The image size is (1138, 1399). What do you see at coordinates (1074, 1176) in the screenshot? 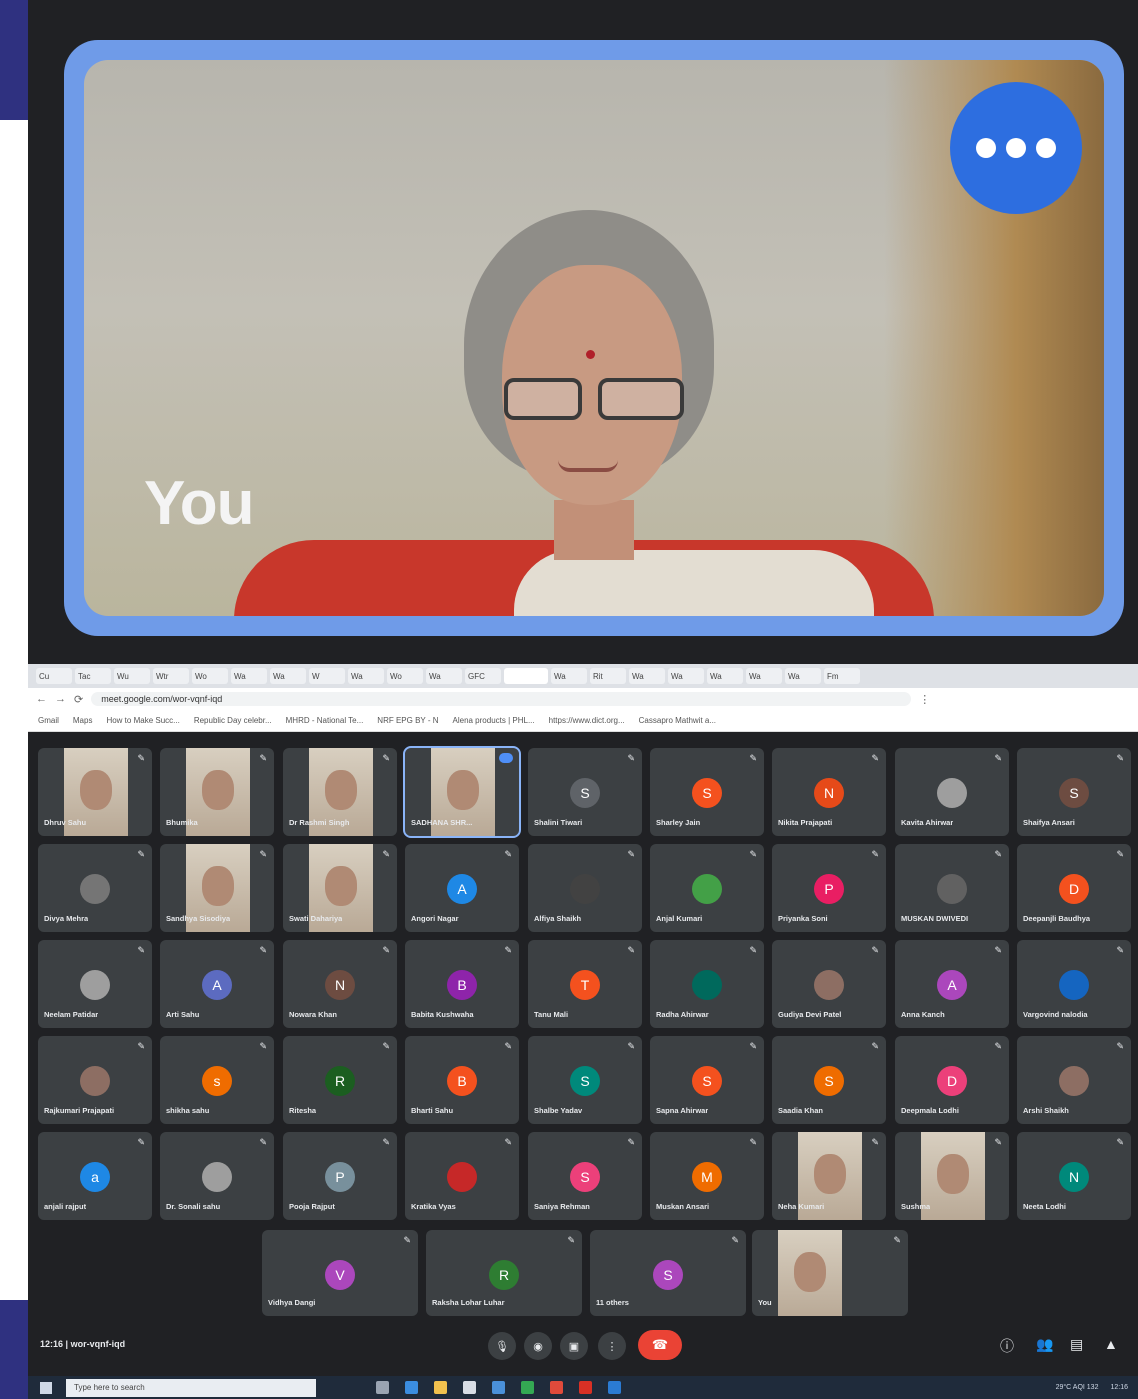
I see `participant-tile: N ✎ Neeta Lodhi` at bounding box center [1074, 1176].